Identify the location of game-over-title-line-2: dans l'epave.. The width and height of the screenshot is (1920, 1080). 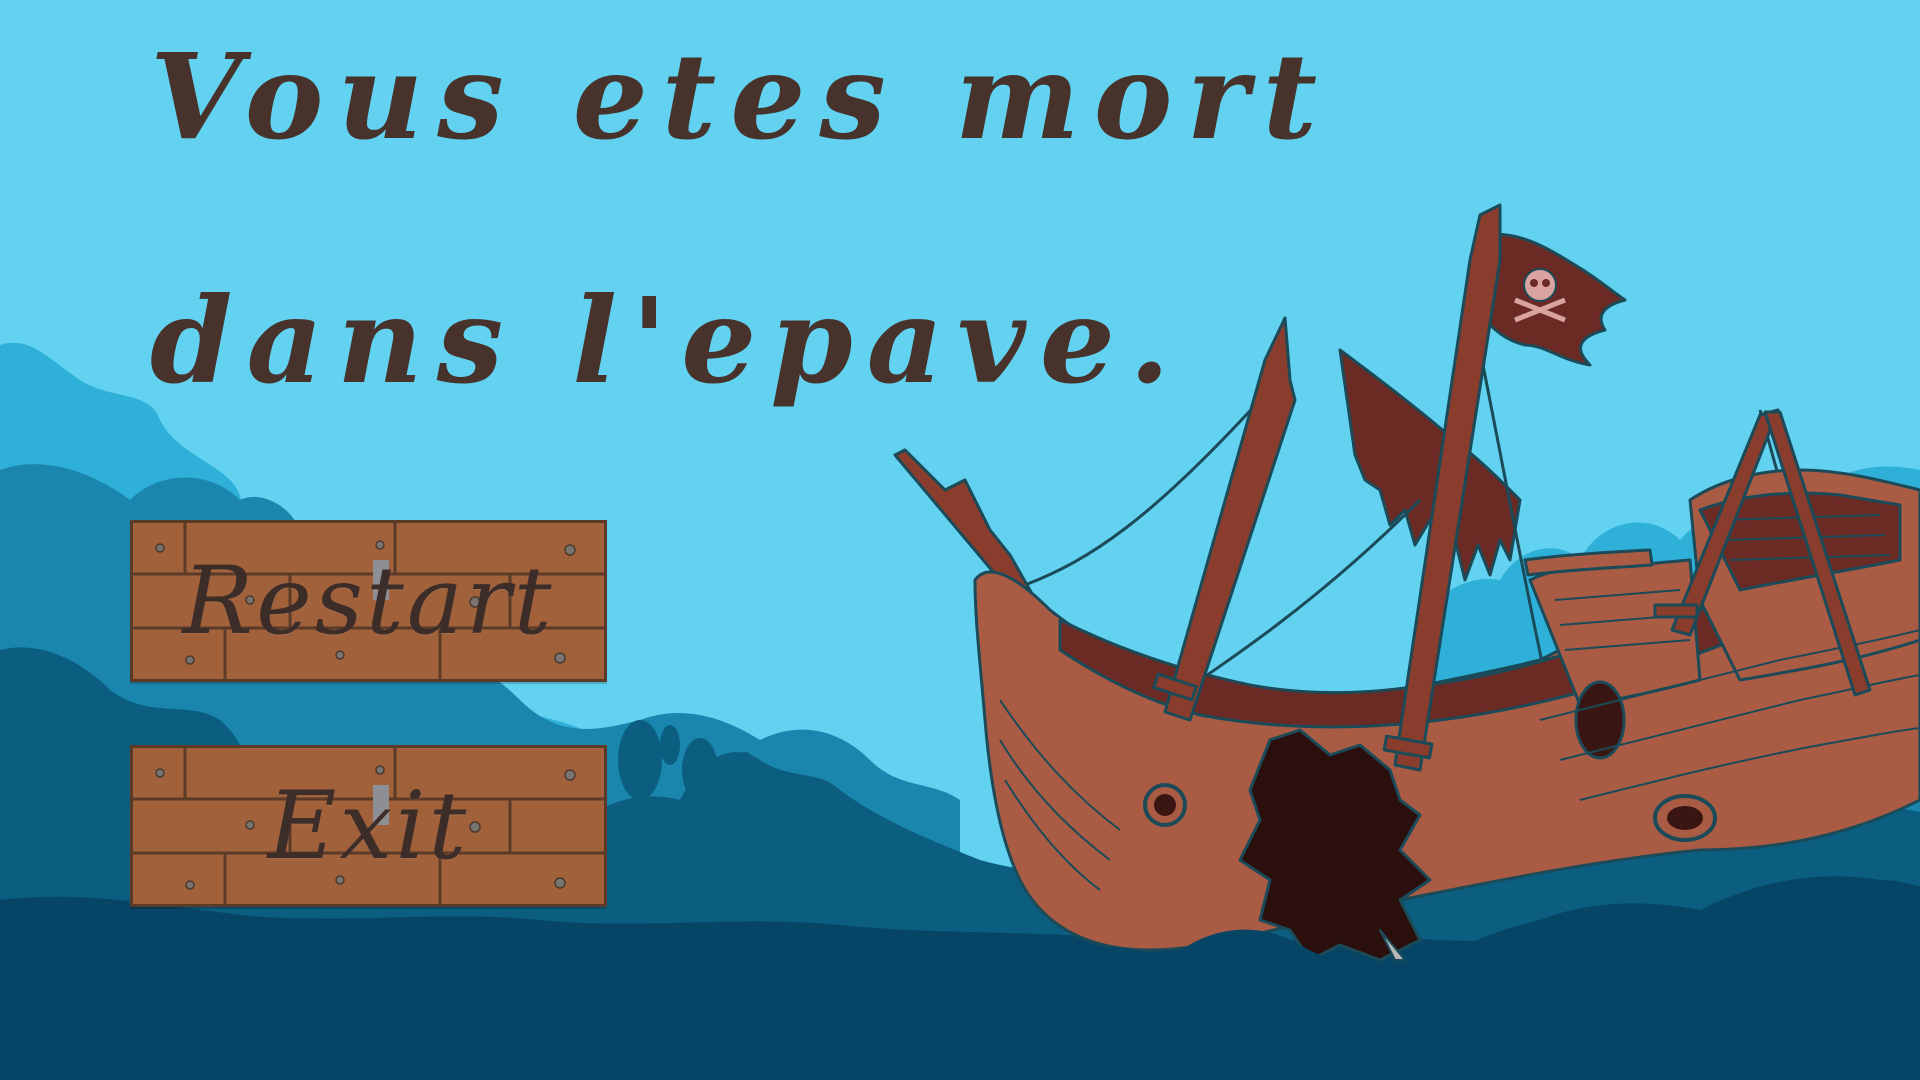
(667, 340).